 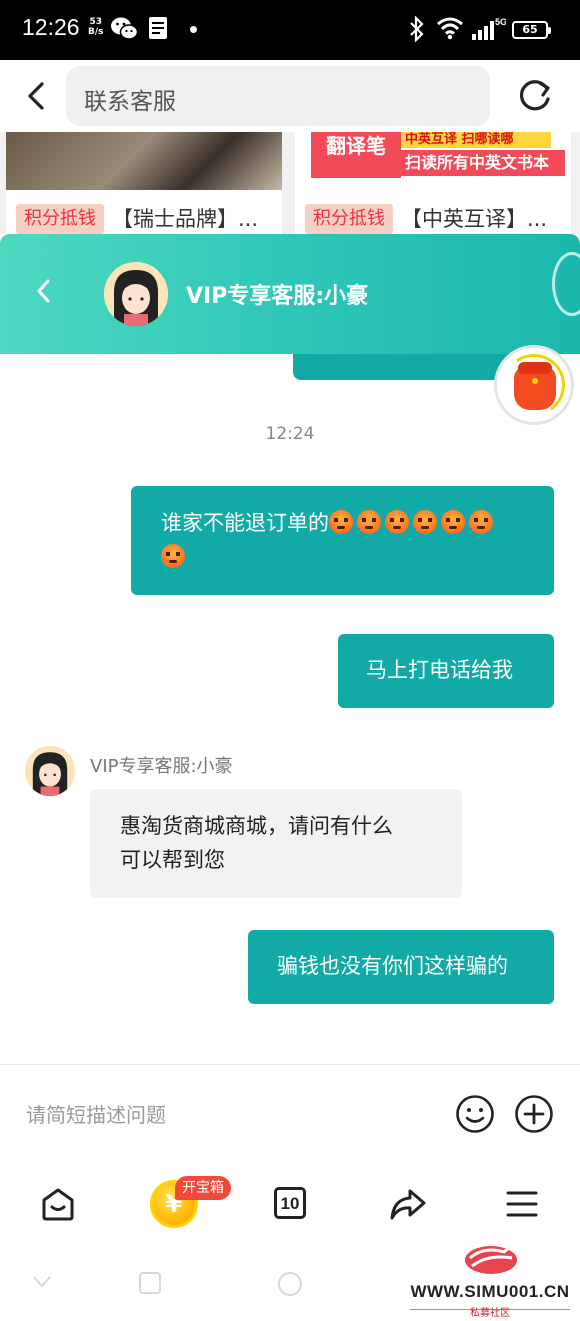 What do you see at coordinates (439, 670) in the screenshot?
I see `message-text: 马上打电话给我` at bounding box center [439, 670].